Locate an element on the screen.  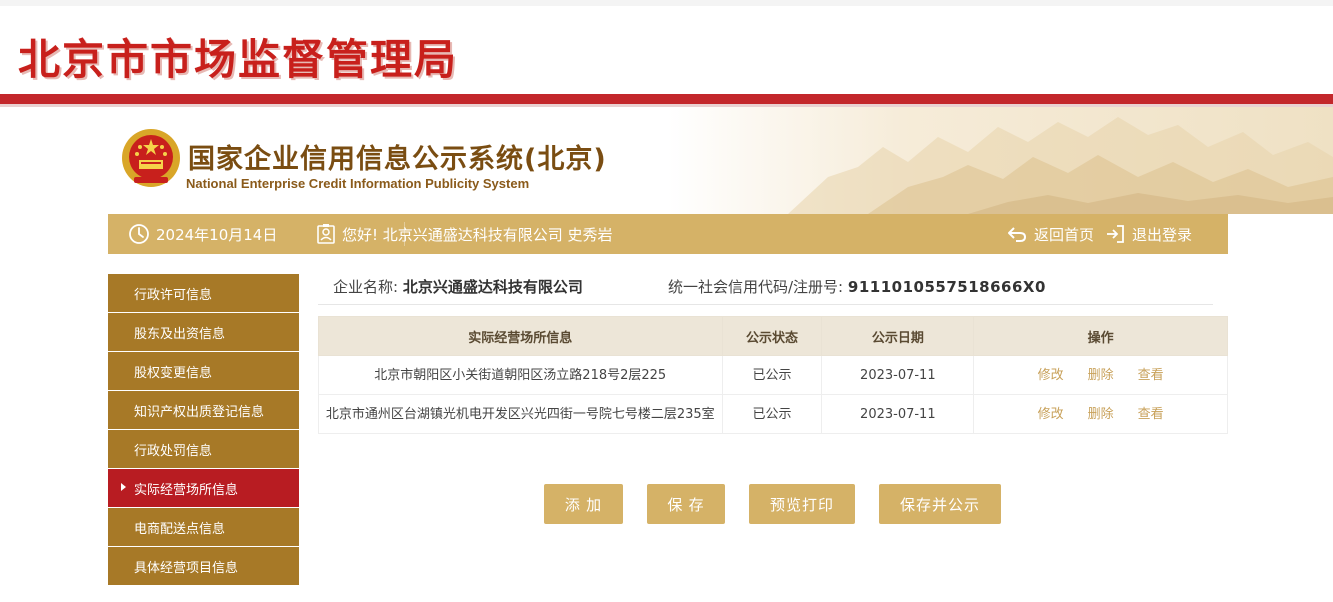
sidebar-item-shareholders: 股东及出资信息 is located at coordinates (203, 332).